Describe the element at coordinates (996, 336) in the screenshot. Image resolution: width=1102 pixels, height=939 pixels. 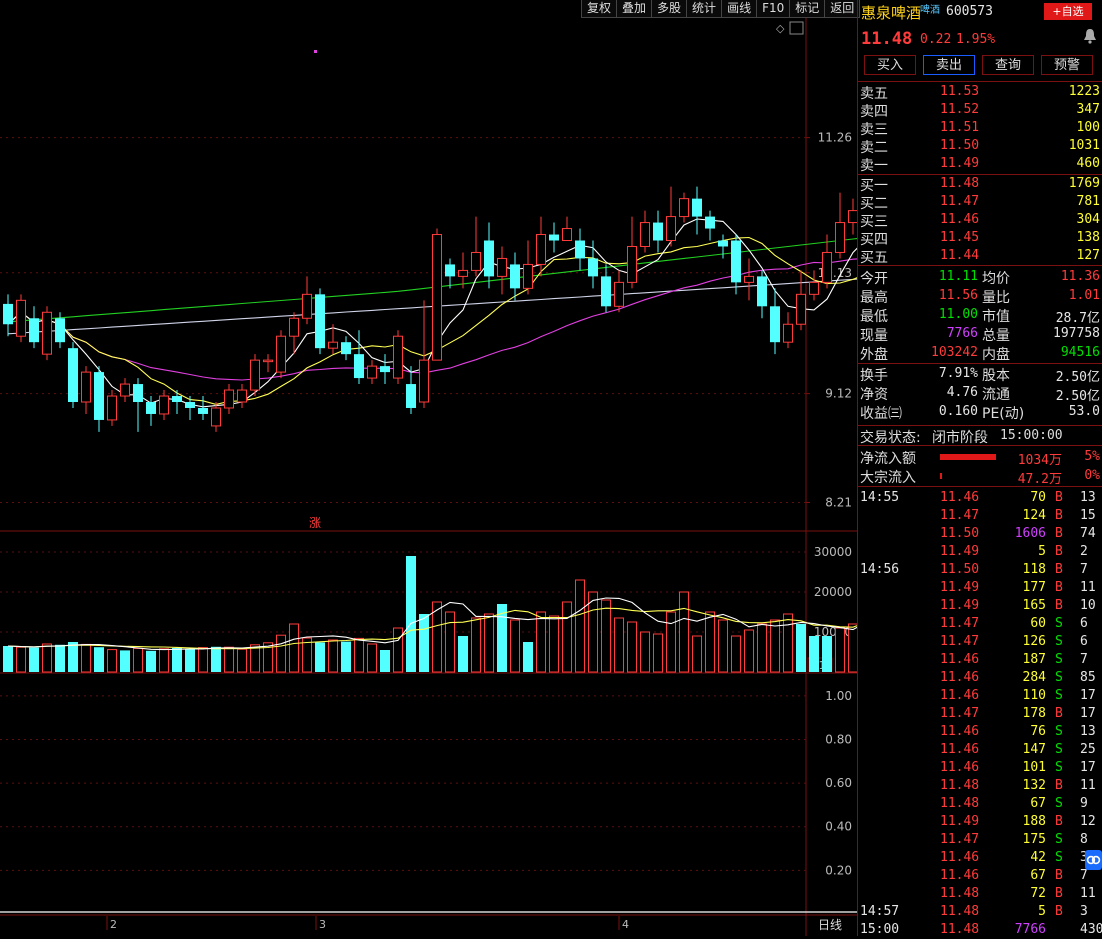
I see `stat-label: 总量` at that location.